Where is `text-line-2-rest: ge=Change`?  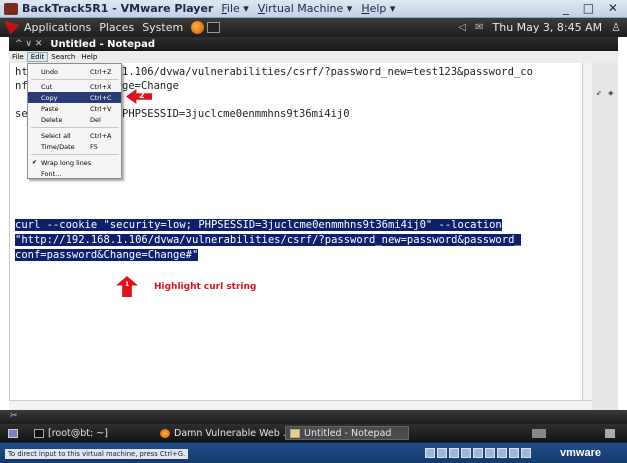 text-line-2-rest: ge=Change is located at coordinates (150, 86).